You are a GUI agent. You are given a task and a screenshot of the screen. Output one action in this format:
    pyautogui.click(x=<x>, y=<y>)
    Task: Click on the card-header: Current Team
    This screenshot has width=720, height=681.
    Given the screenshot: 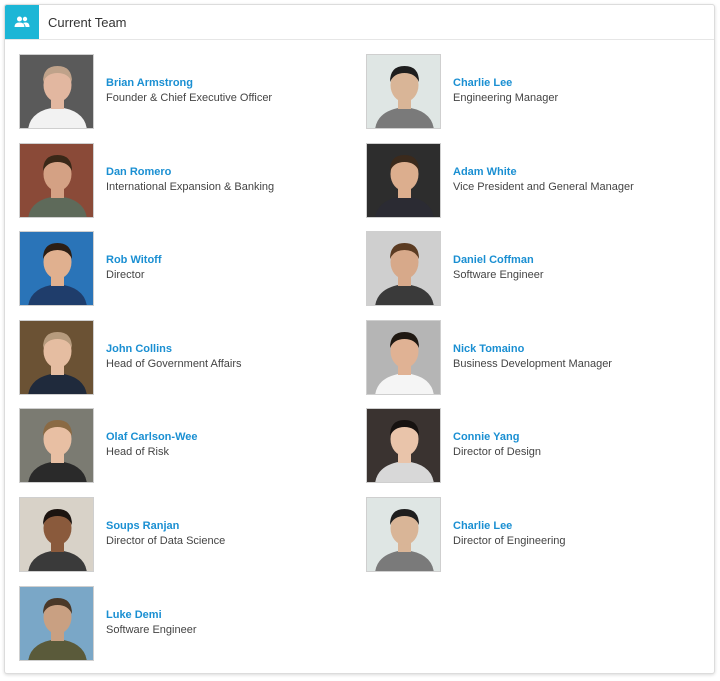 What is the action you would take?
    pyautogui.click(x=359, y=22)
    